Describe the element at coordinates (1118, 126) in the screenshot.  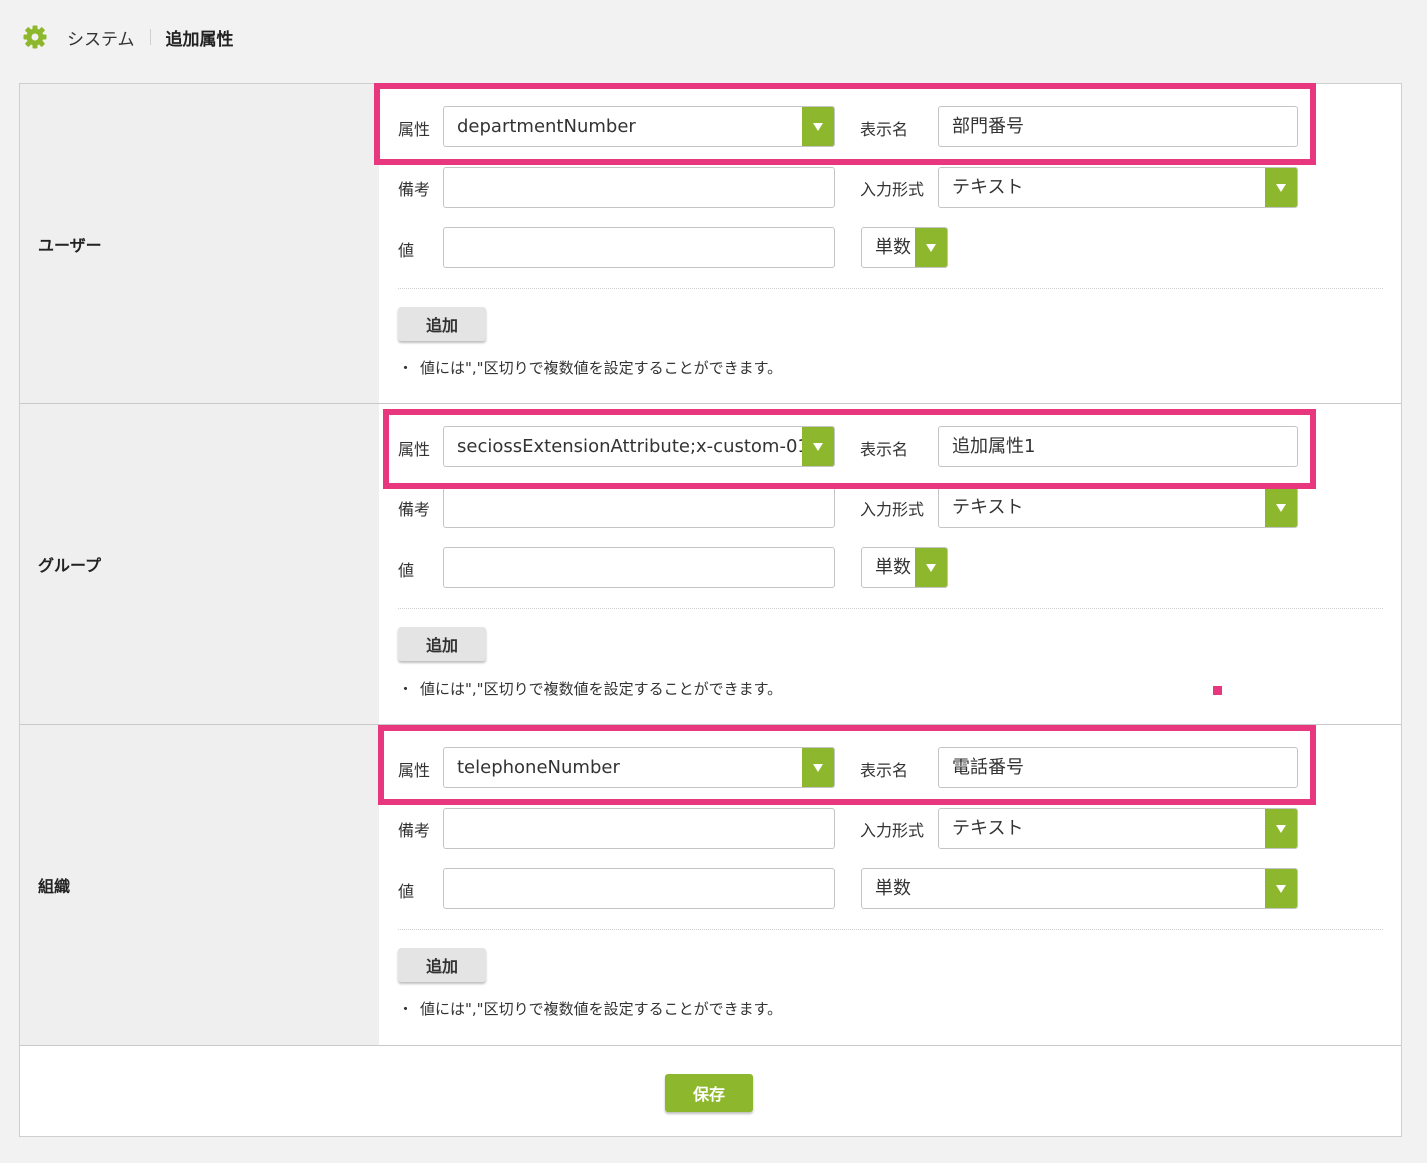
I see `display-name-input: 部門番号` at that location.